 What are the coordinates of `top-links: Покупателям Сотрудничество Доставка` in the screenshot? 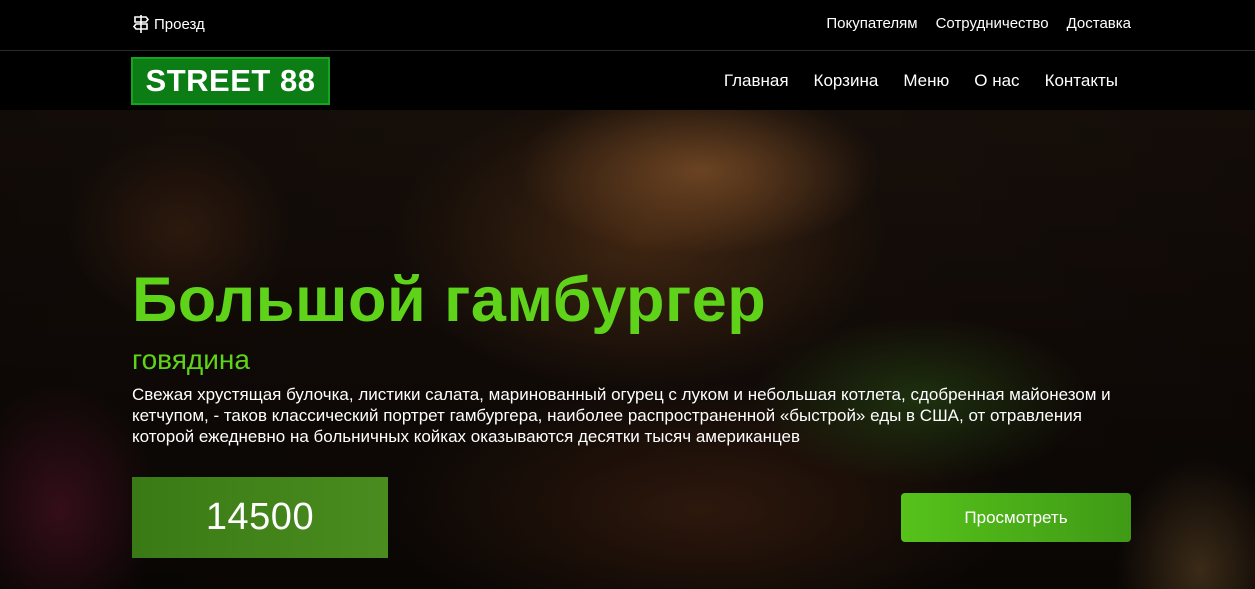 It's located at (978, 23).